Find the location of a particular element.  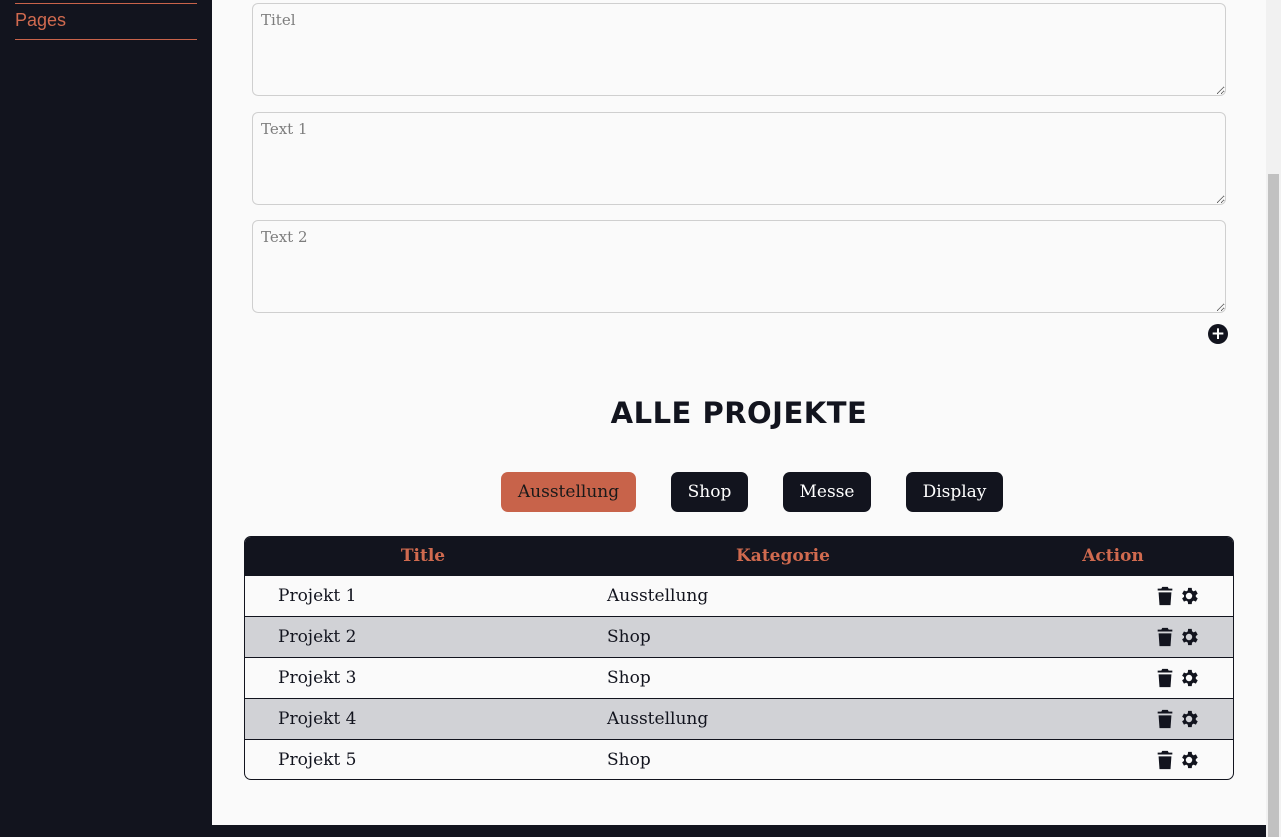

project-title: Projekt 1 is located at coordinates (317, 596).